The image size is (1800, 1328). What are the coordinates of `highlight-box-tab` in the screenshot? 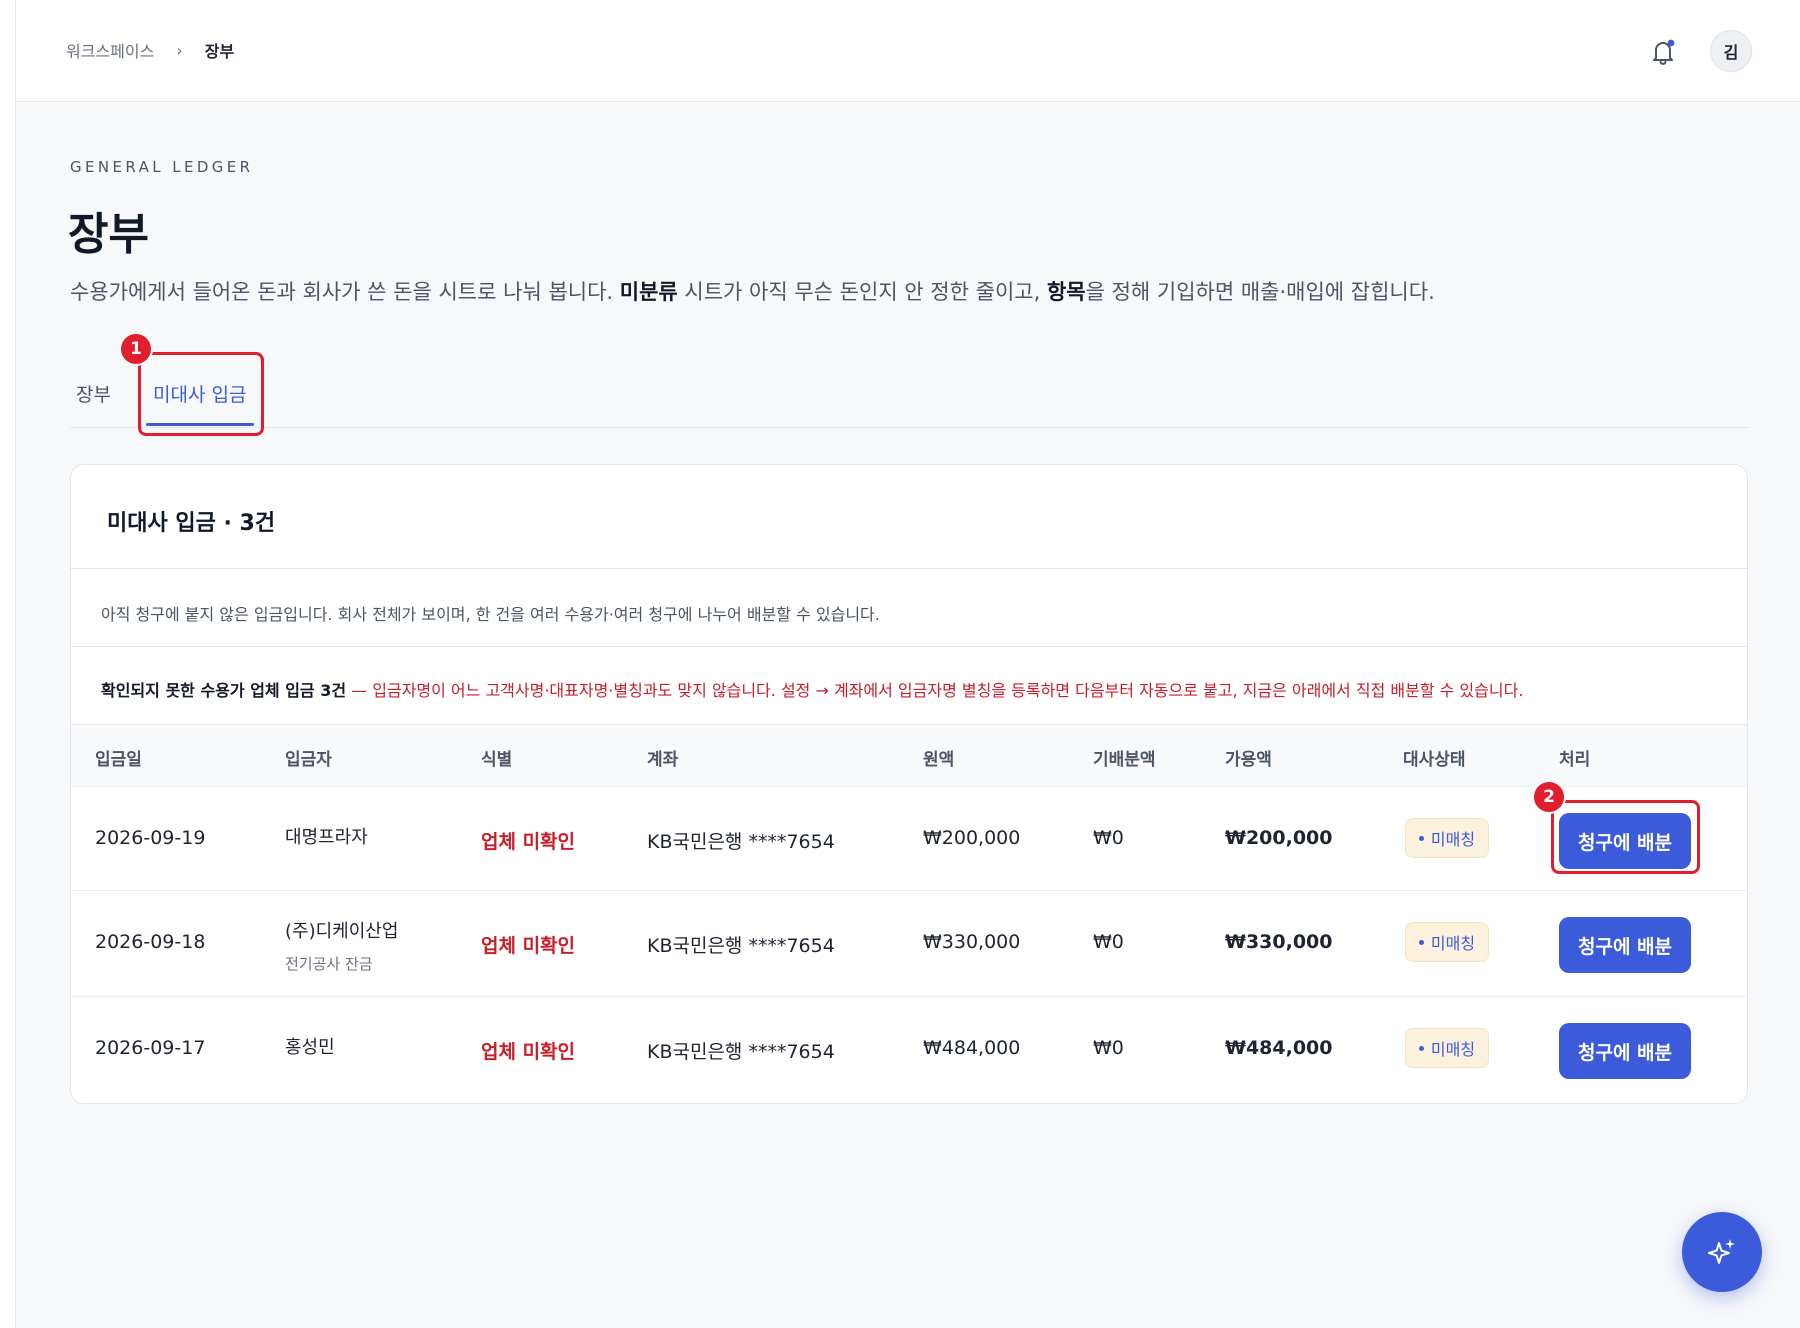 It's located at (201, 394).